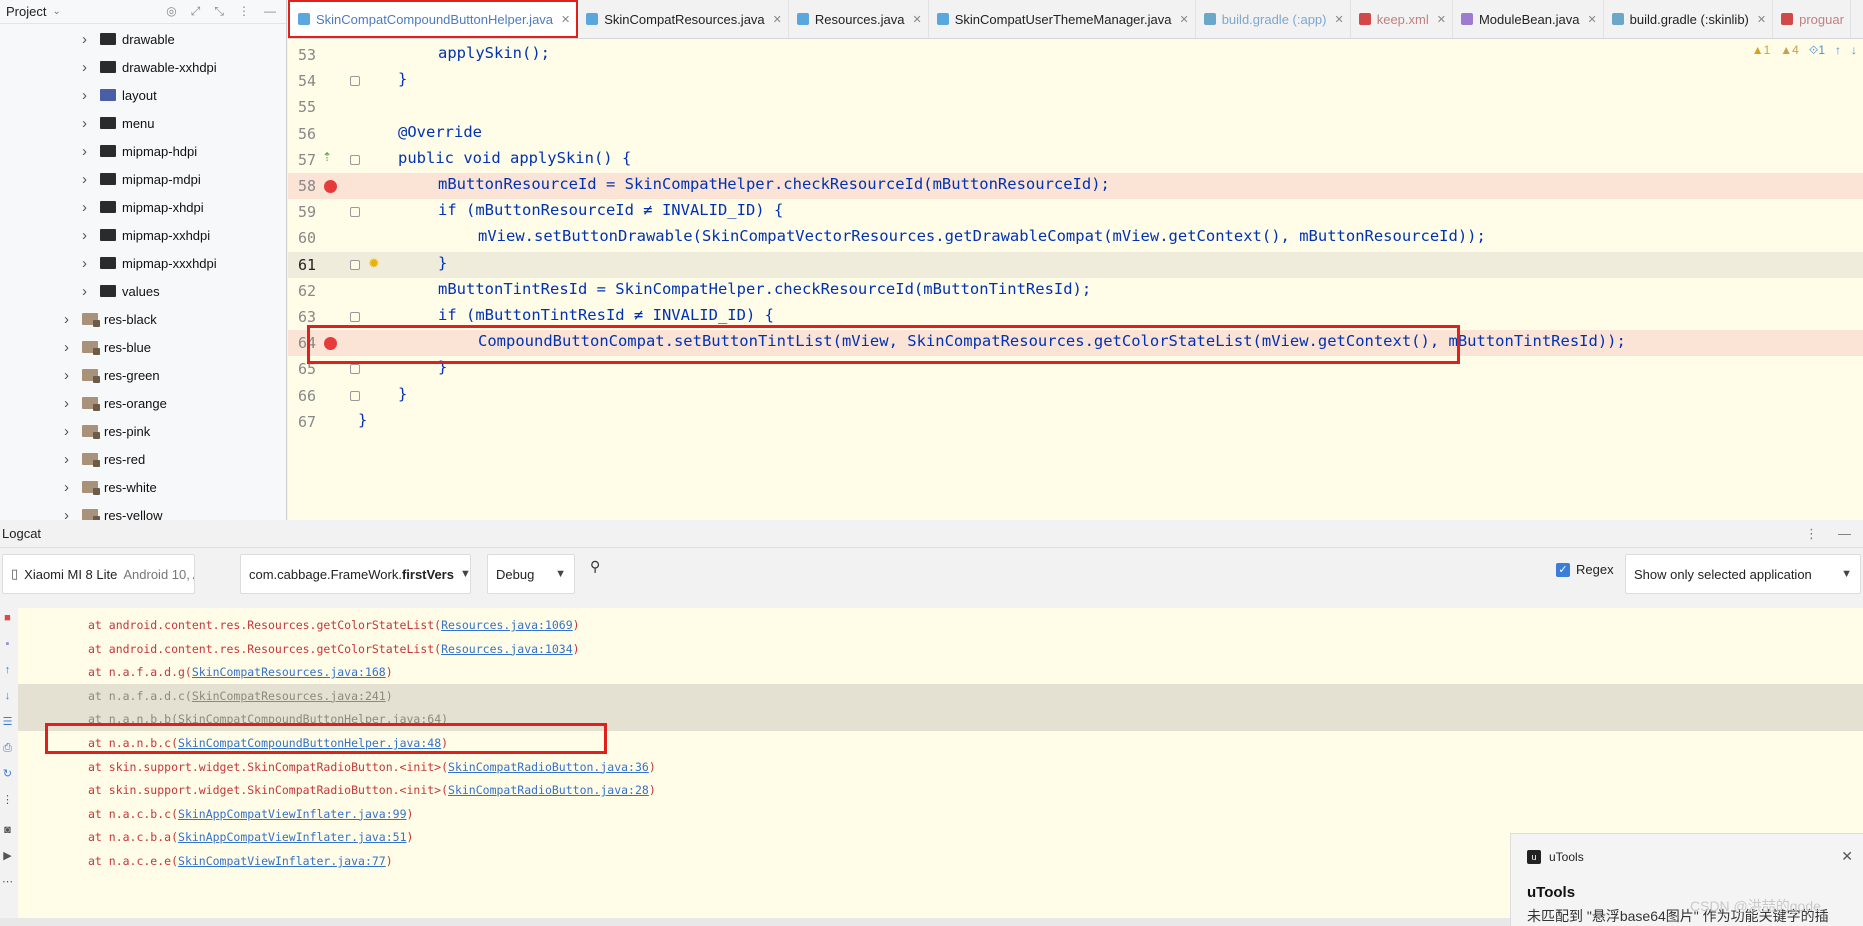 This screenshot has height=926, width=1863. Describe the element at coordinates (1743, 574) in the screenshot. I see `filter-selector: Show only selected application ▼` at that location.